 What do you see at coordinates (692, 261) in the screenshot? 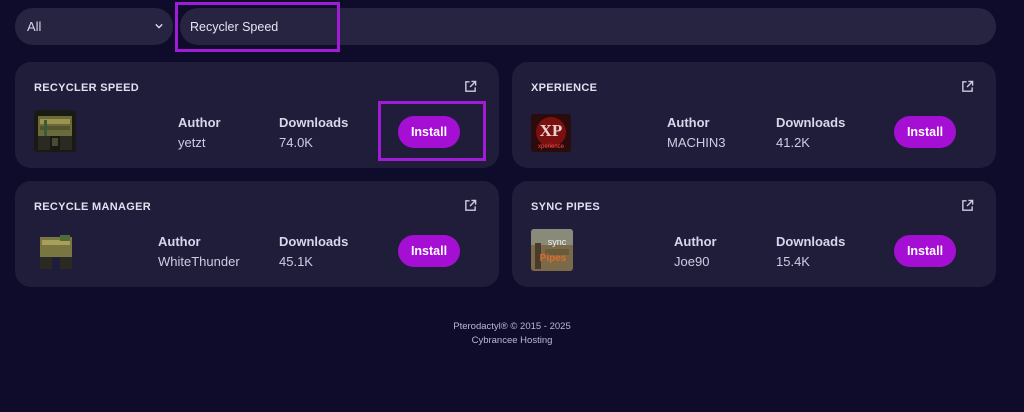
I see `author-value: Joe90` at bounding box center [692, 261].